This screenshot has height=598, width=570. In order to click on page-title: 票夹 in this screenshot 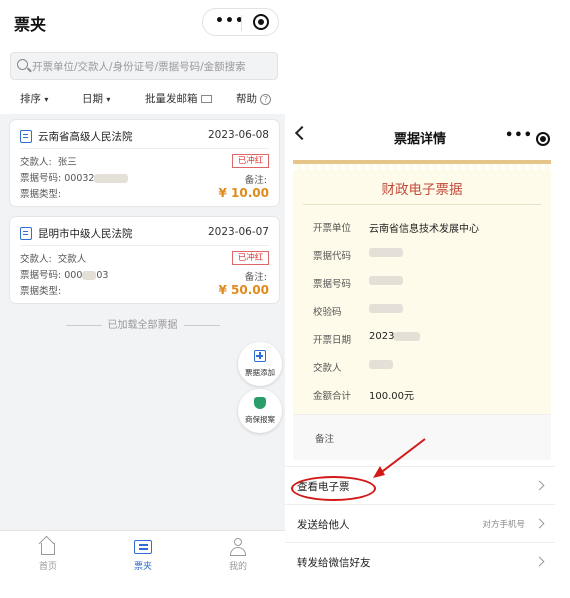, I will do `click(30, 24)`.